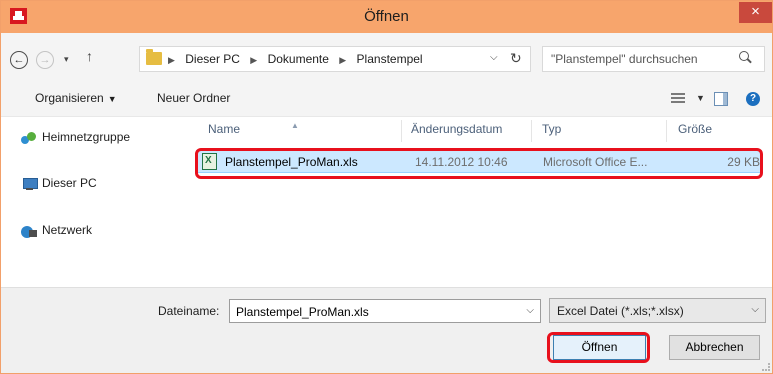  What do you see at coordinates (86, 137) in the screenshot?
I see `sidebar-item-label: Heimnetzgruppe` at bounding box center [86, 137].